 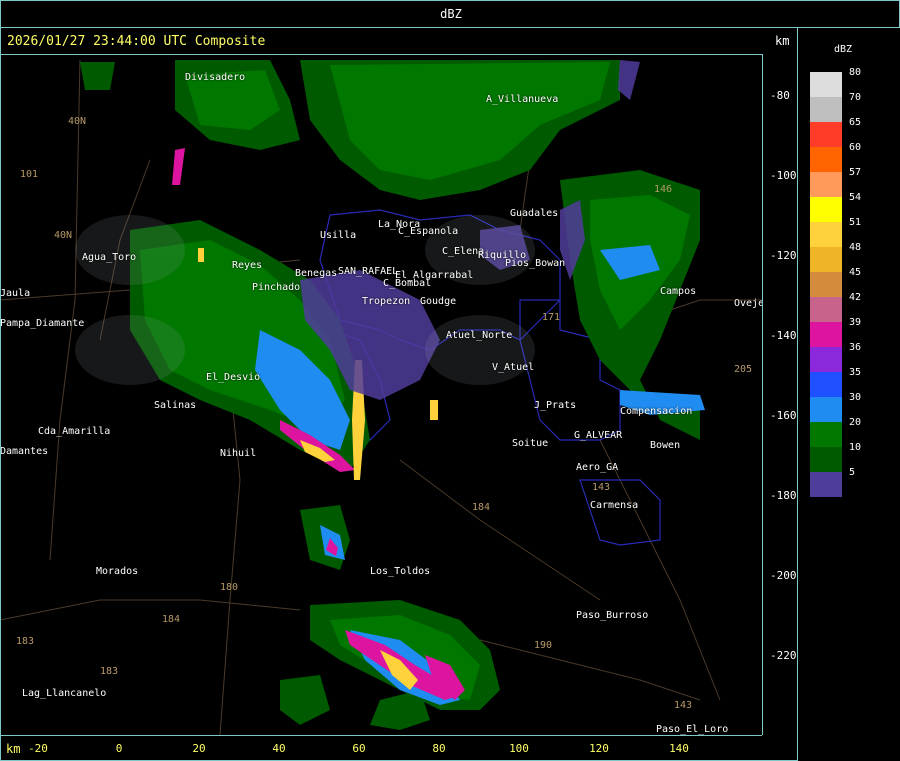 What do you see at coordinates (279, 748) in the screenshot?
I see `x-tick: 40` at bounding box center [279, 748].